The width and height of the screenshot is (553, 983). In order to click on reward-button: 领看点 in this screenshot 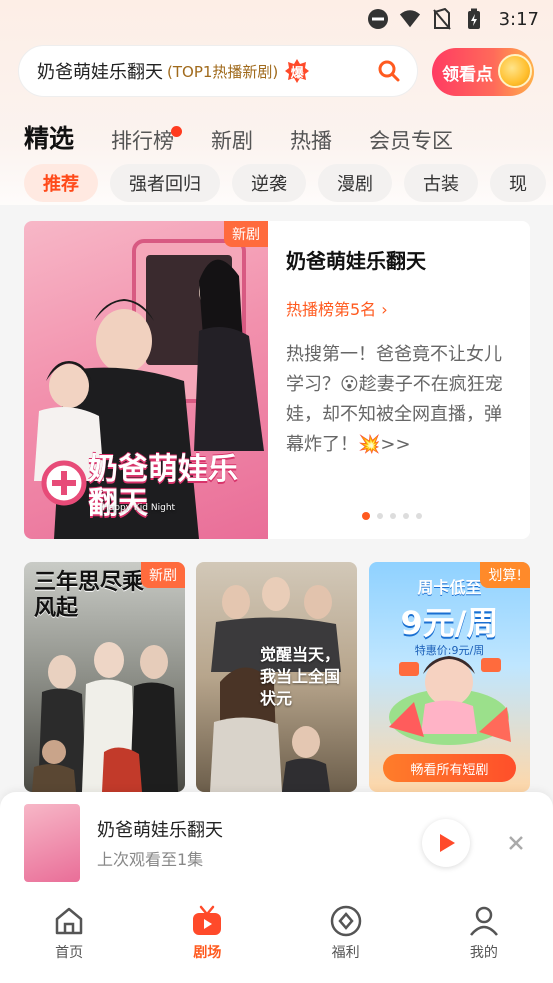, I will do `click(483, 72)`.